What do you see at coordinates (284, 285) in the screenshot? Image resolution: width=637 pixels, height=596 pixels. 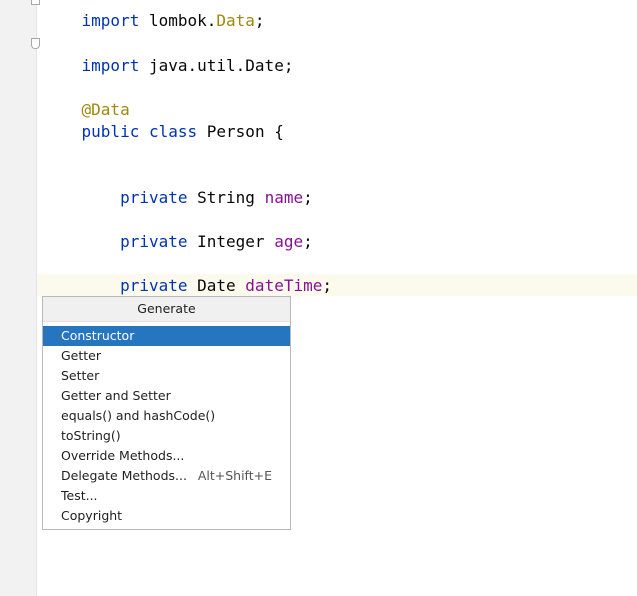 I see `field-name: dateTime` at bounding box center [284, 285].